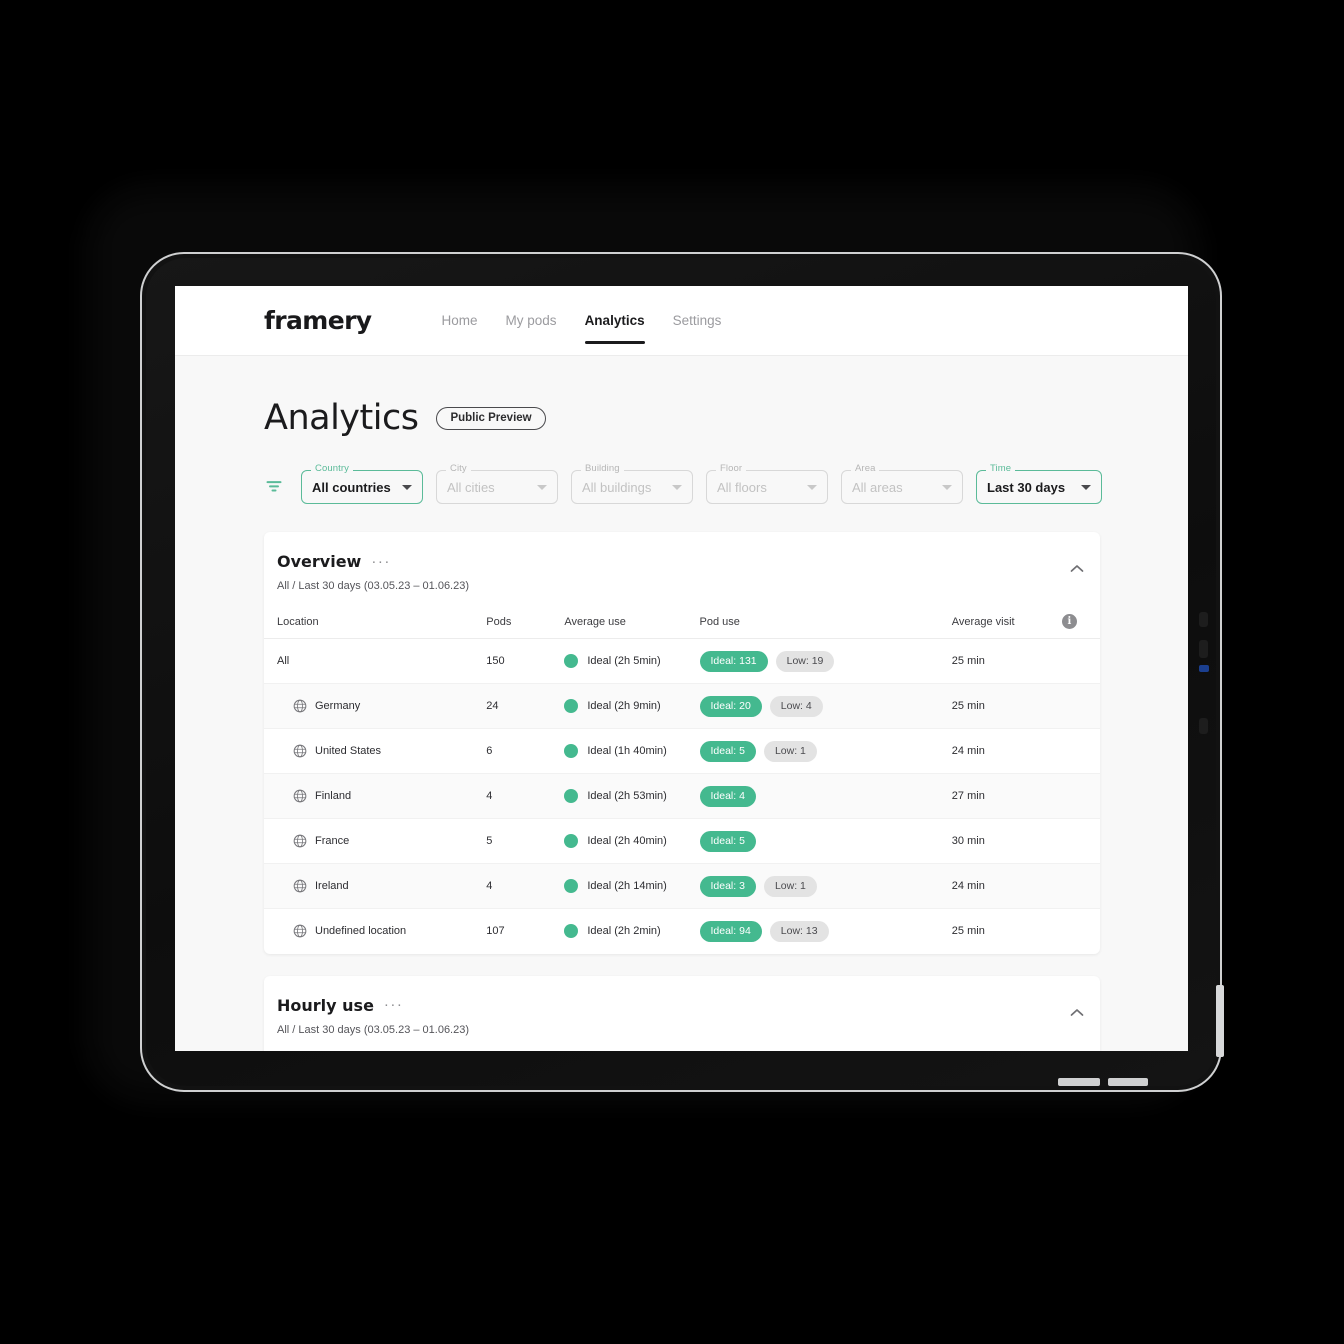  I want to click on cell-average-use: Ideal (2h 2min), so click(631, 931).